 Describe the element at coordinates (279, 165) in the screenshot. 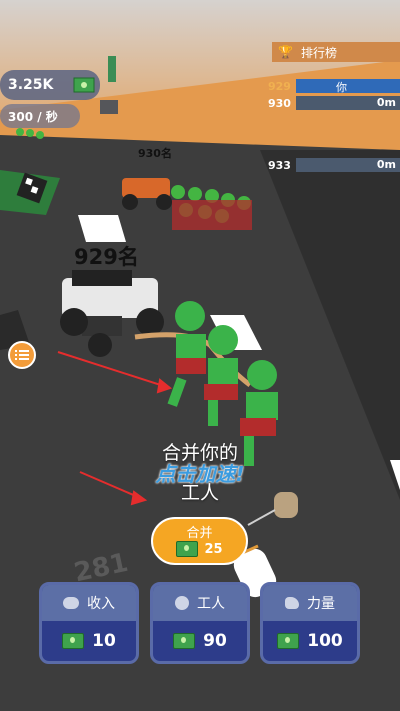

I see `leaderboard-rank: 933` at that location.